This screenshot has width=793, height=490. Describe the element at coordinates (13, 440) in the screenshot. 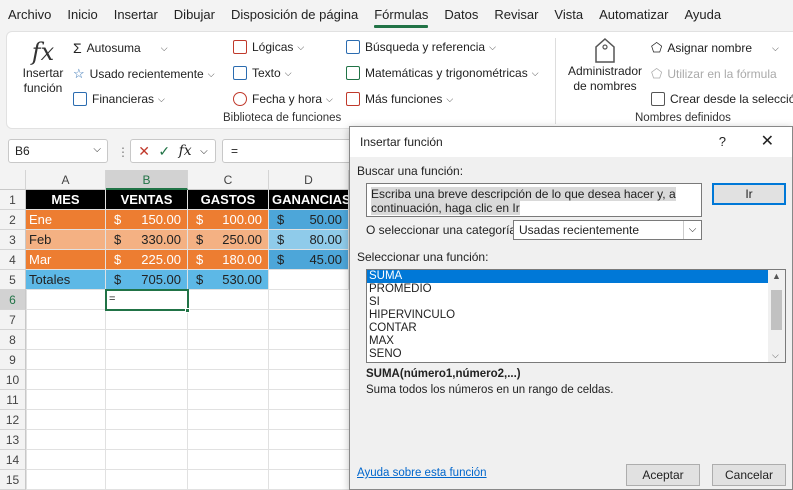

I see `row-header: 13` at that location.